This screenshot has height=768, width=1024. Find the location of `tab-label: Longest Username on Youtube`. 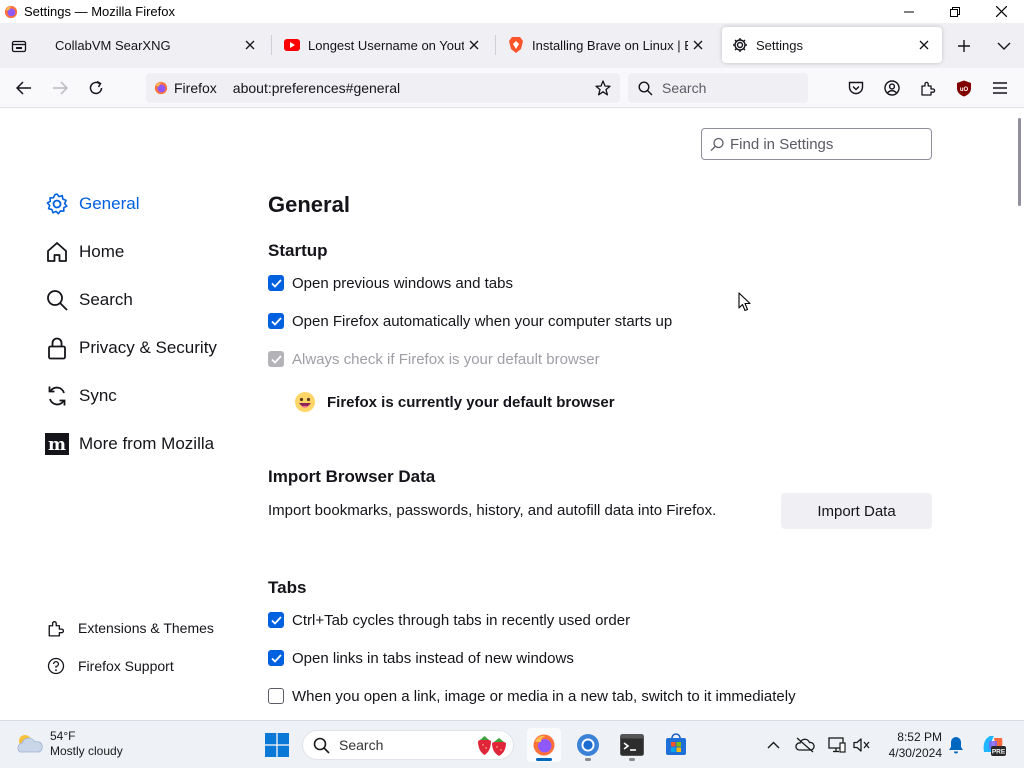

tab-label: Longest Username on Youtube is located at coordinates (386, 45).